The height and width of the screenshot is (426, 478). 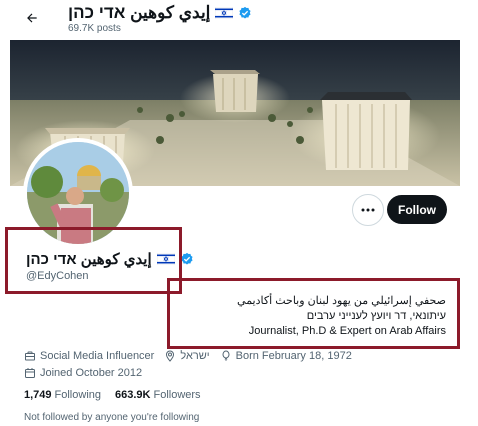 I want to click on bio-line-hebrew: עיתונאי, דר ויועץ לענייני ערבים, so click(x=376, y=316).